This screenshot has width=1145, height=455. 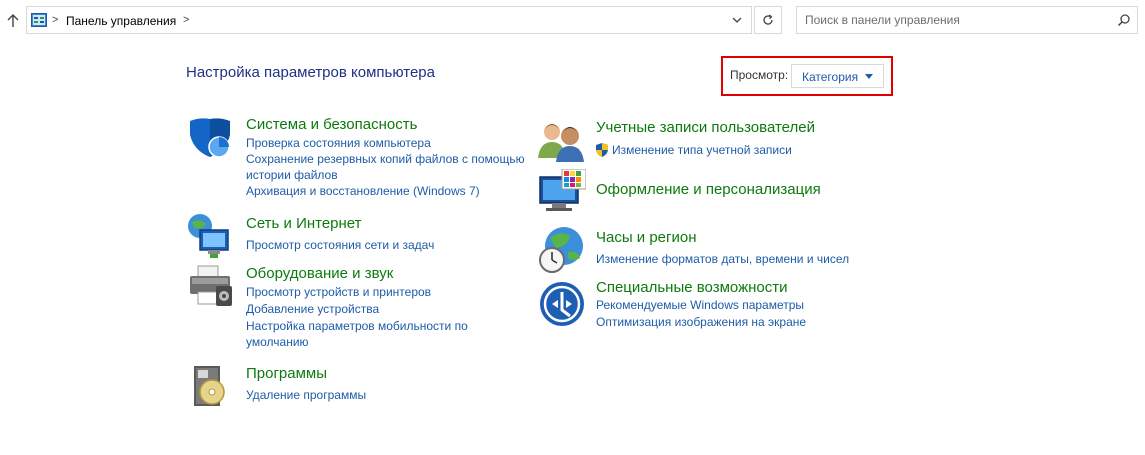 What do you see at coordinates (396, 143) in the screenshot?
I see `link-check-computer-status: Проверка состояния компьютера` at bounding box center [396, 143].